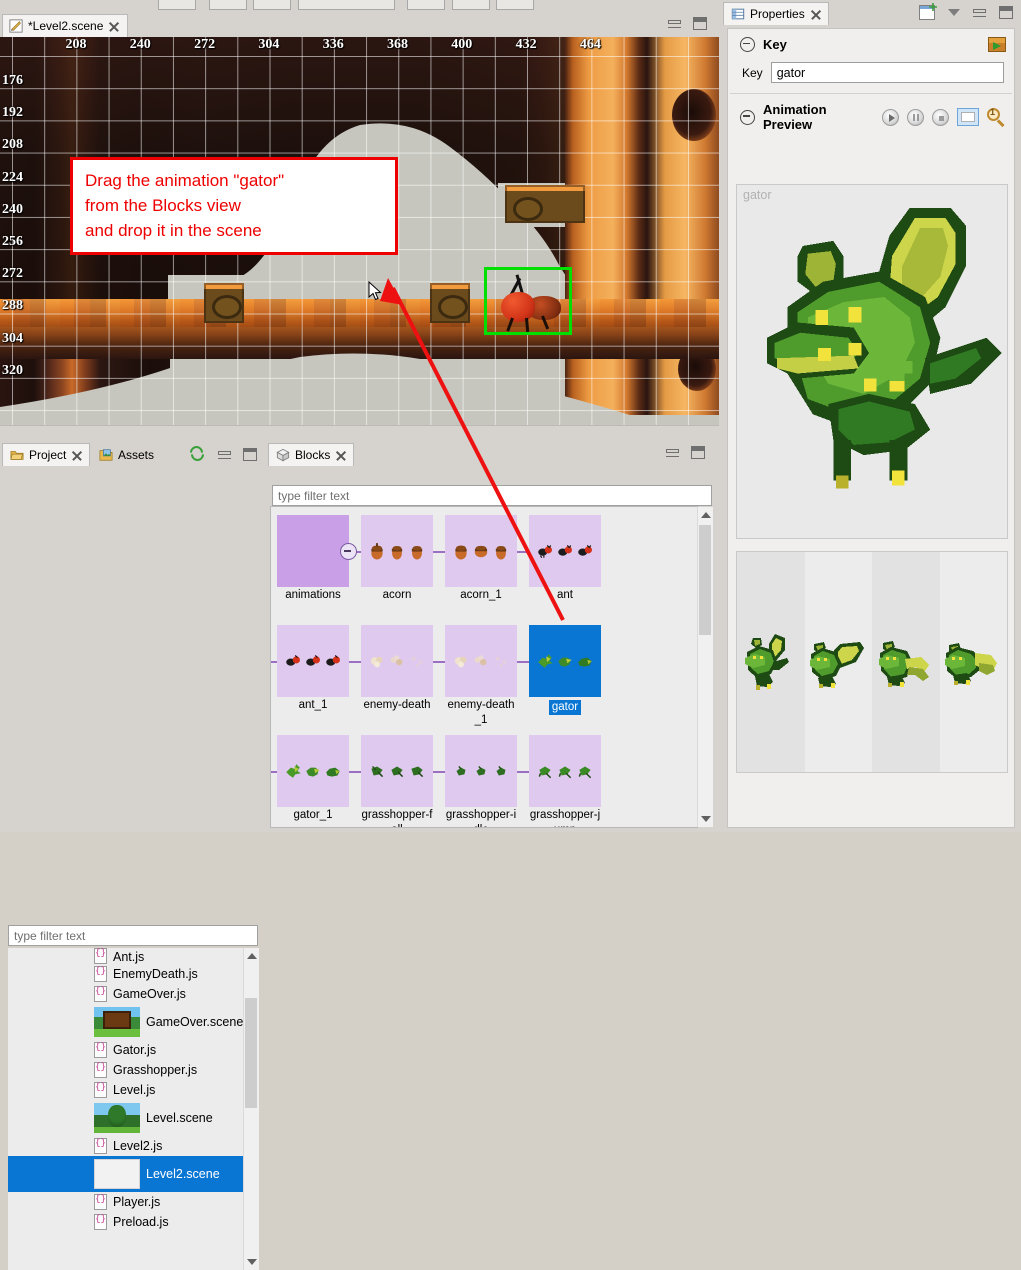 This screenshot has height=1270, width=1021. What do you see at coordinates (133, 956) in the screenshot?
I see `list-item: Ant.js` at bounding box center [133, 956].